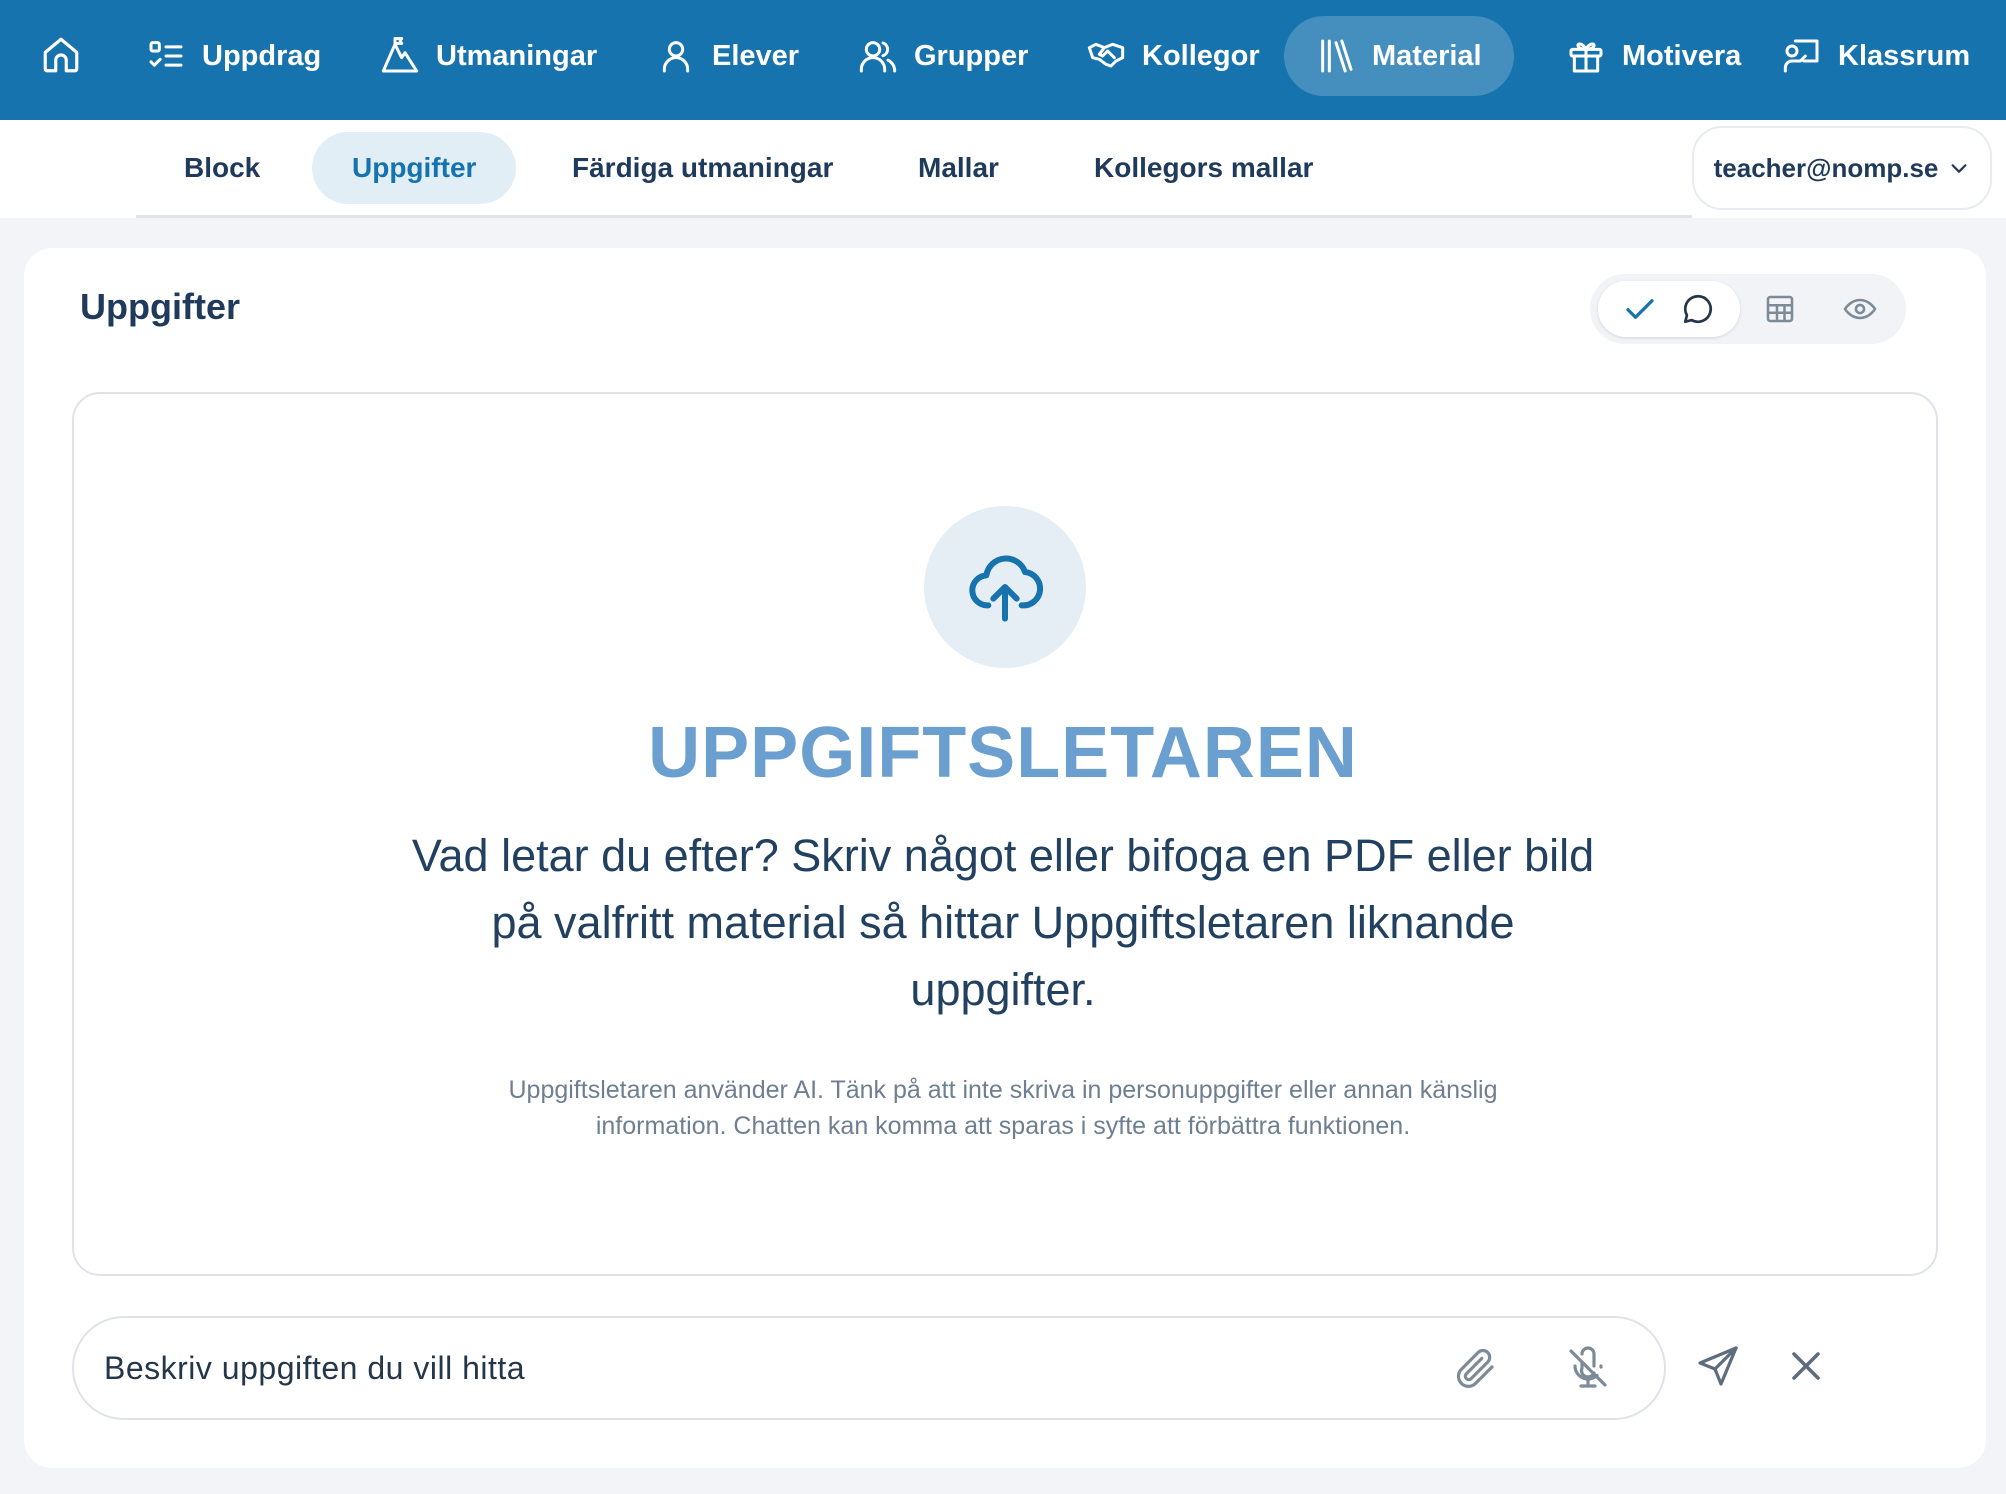 The height and width of the screenshot is (1494, 2006). I want to click on chat-icon, so click(1698, 309).